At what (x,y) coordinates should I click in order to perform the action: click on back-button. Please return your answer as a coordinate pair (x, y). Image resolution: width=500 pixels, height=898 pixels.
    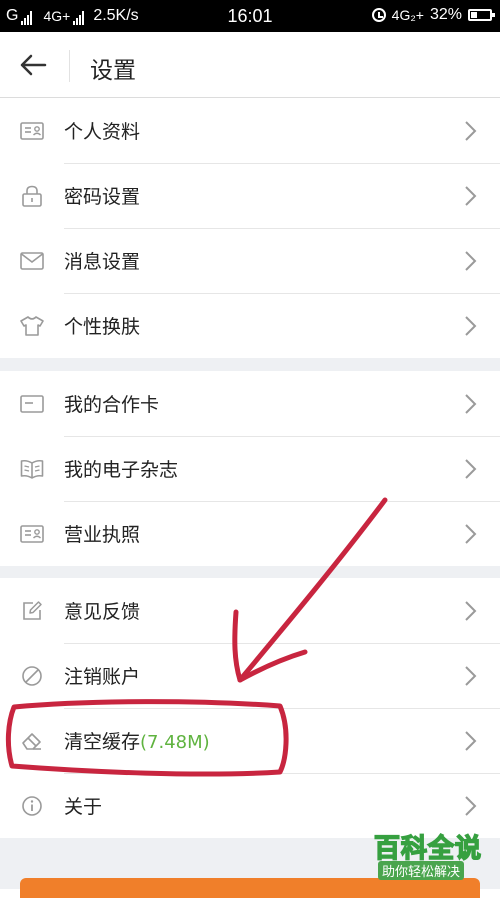
    Looking at the image, I should click on (33, 65).